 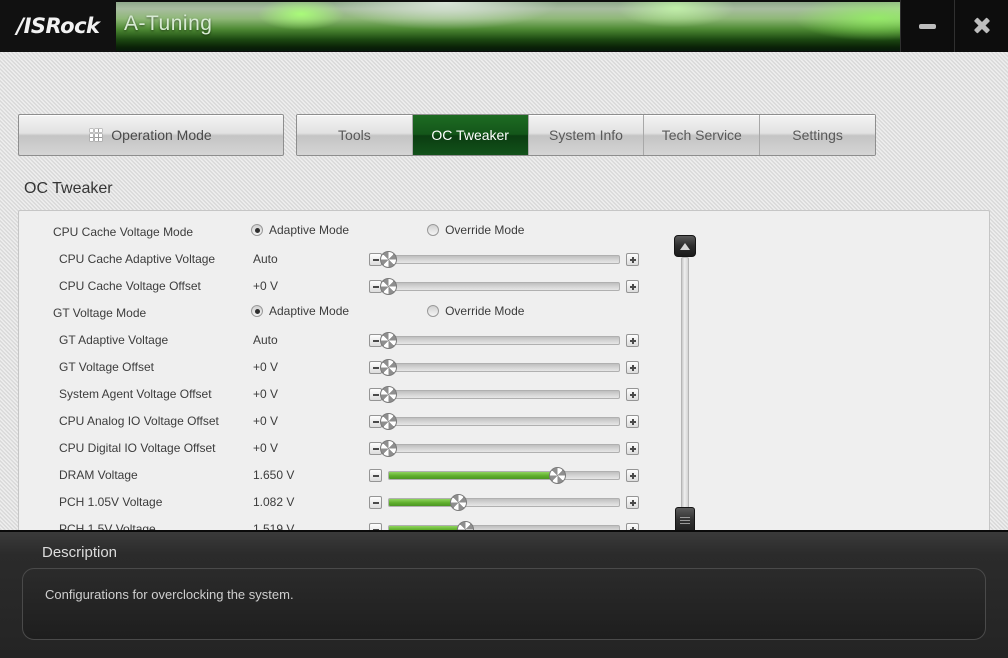 I want to click on close-button, so click(x=981, y=26).